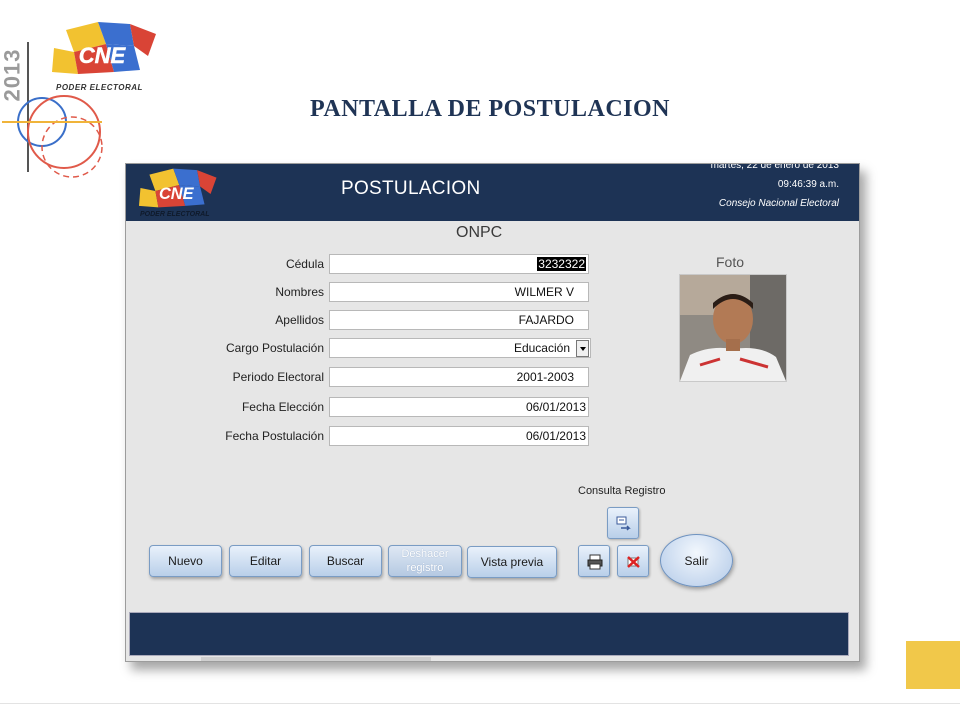 Image resolution: width=960 pixels, height=720 pixels. I want to click on nombres-label: Nombres, so click(299, 292).